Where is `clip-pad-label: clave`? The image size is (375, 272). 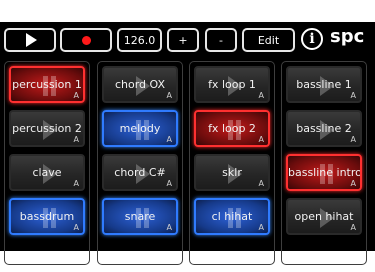 clip-pad-label: clave is located at coordinates (47, 172).